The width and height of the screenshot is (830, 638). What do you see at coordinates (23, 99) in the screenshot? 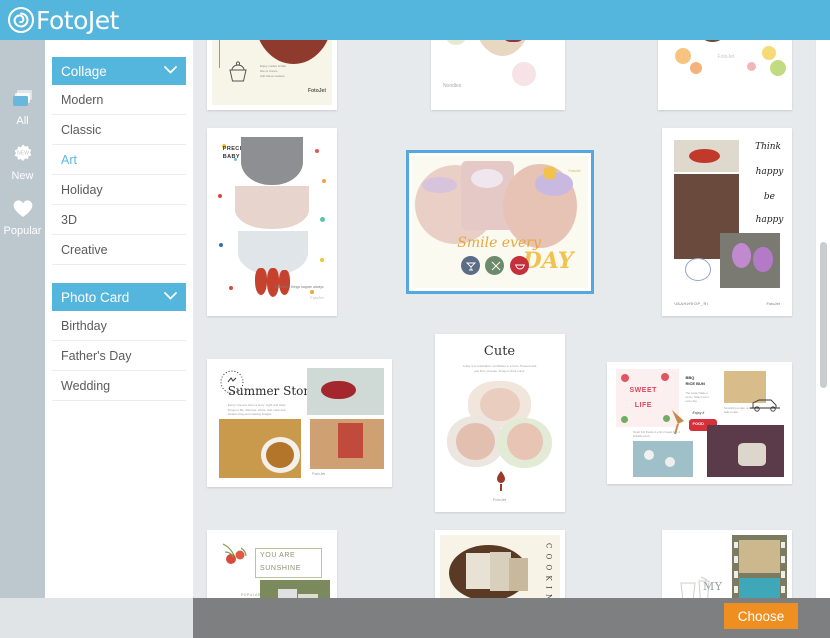
I see `stacked-squares-icon` at bounding box center [23, 99].